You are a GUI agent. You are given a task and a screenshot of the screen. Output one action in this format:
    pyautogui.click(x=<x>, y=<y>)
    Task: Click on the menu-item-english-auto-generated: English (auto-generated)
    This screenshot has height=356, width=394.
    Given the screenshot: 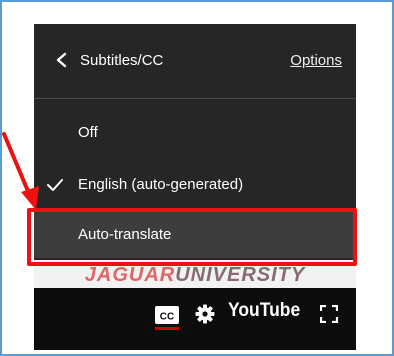 What is the action you would take?
    pyautogui.click(x=195, y=185)
    